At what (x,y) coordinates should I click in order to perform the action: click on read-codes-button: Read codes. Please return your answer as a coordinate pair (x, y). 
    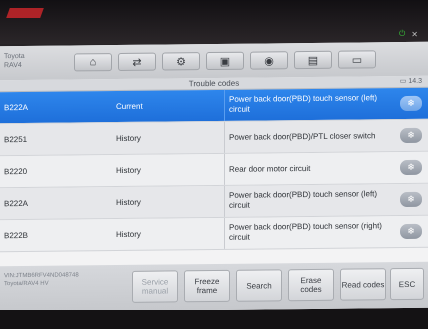
    Looking at the image, I should click on (363, 284).